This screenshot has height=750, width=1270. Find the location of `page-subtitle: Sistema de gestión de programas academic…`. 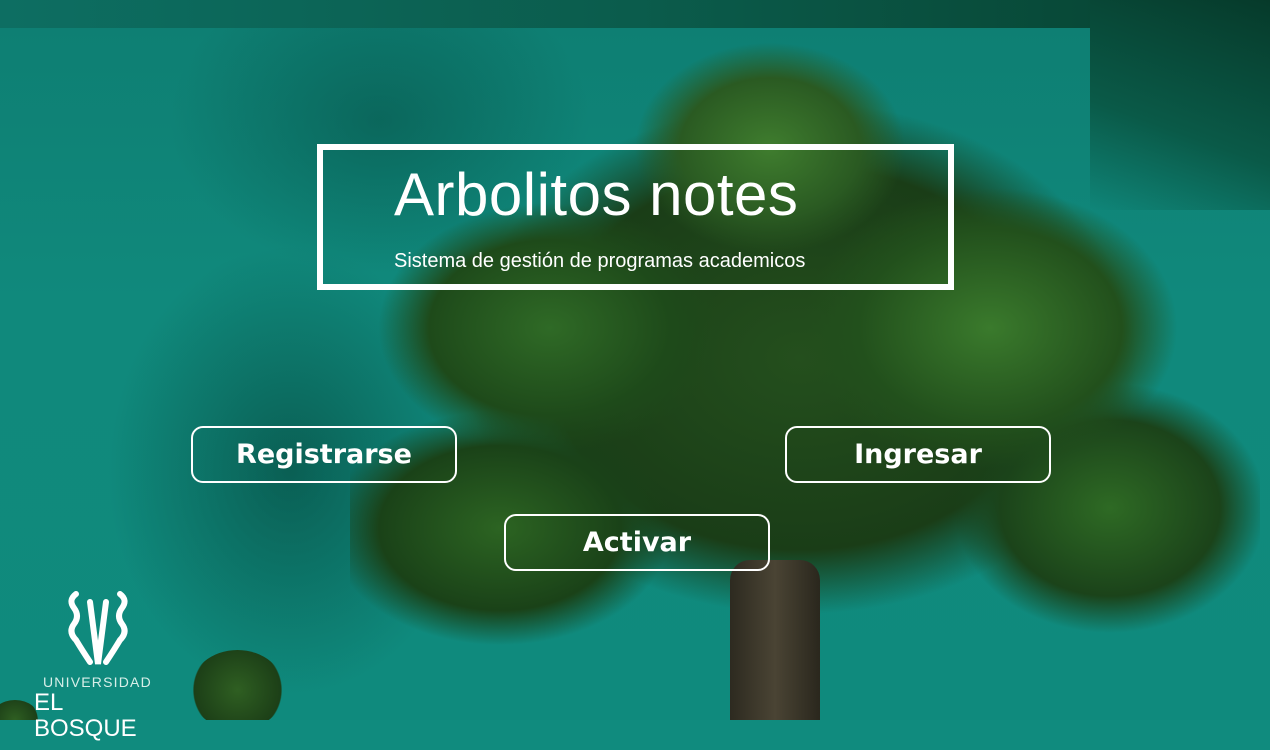

page-subtitle: Sistema de gestión de programas academic… is located at coordinates (600, 261).